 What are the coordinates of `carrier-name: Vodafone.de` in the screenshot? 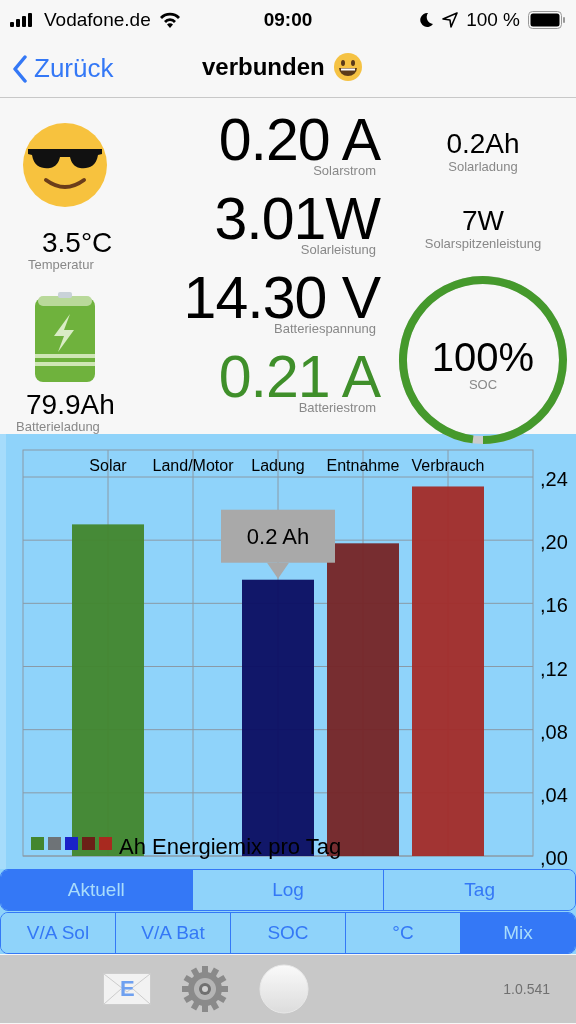 It's located at (97, 20).